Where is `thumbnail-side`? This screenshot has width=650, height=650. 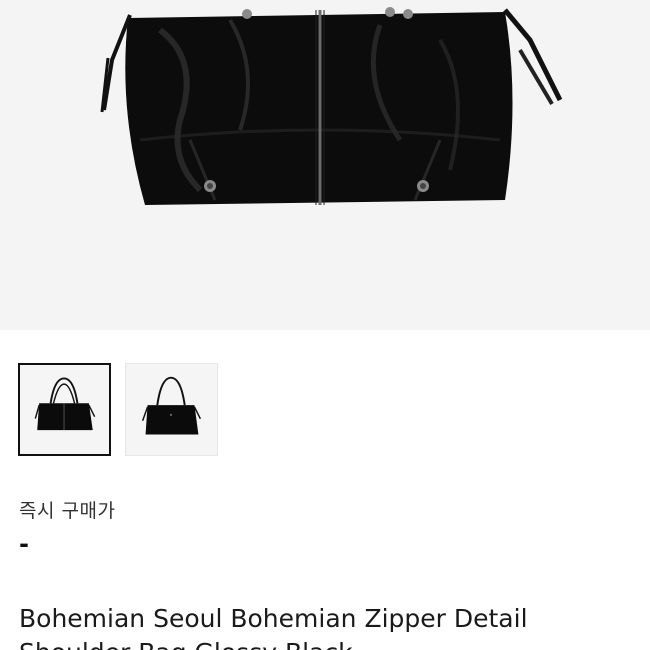 thumbnail-side is located at coordinates (171, 409).